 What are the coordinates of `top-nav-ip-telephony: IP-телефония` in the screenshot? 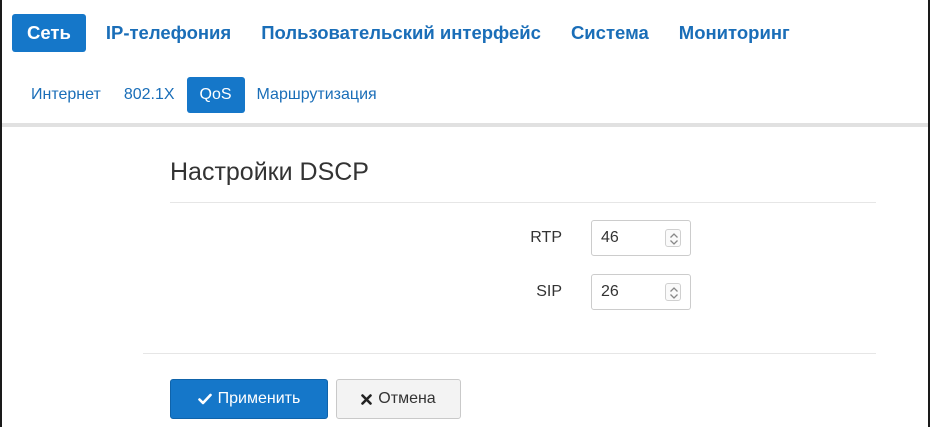 It's located at (168, 33).